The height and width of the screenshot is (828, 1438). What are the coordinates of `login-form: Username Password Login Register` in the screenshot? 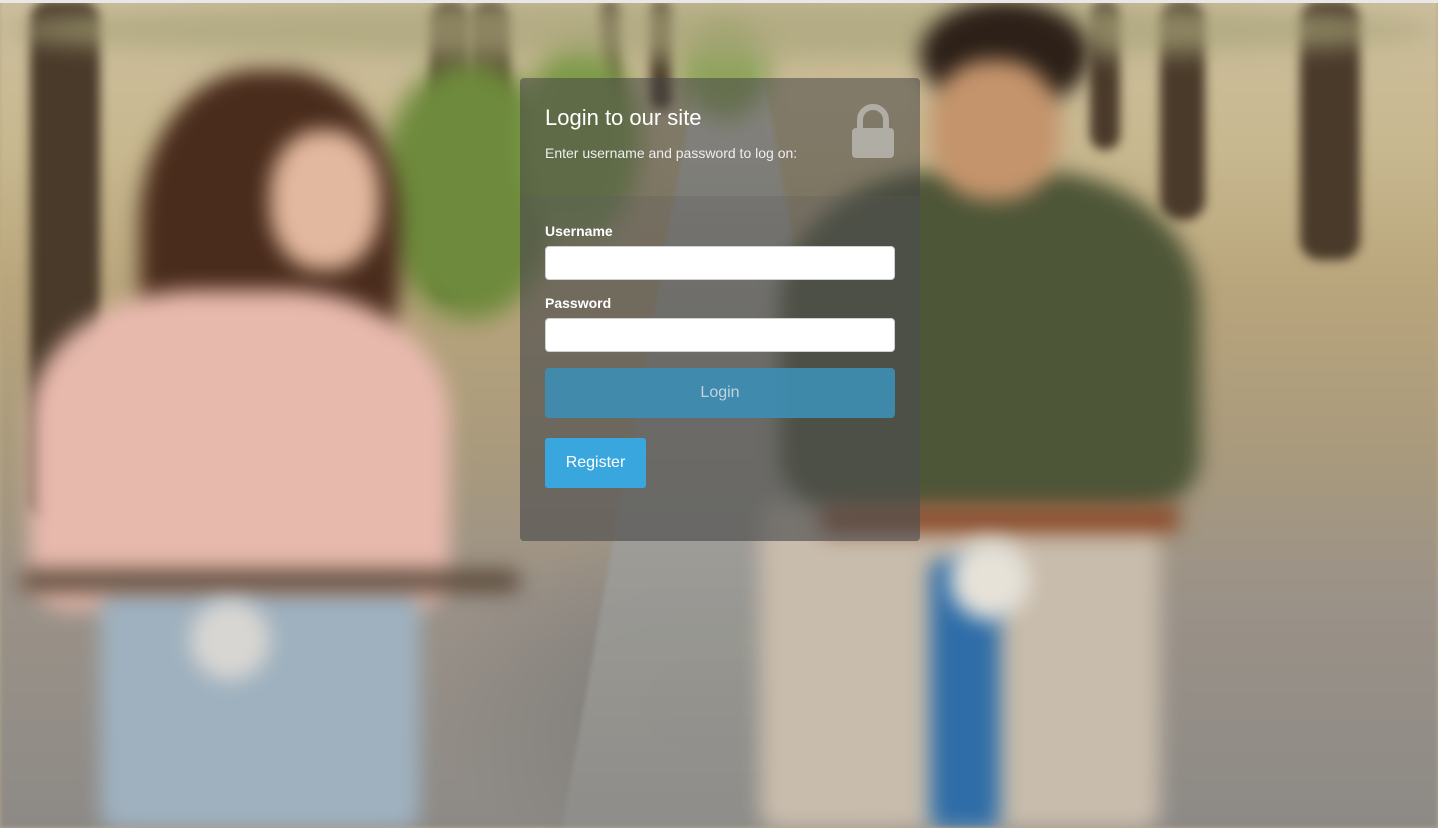 It's located at (720, 368).